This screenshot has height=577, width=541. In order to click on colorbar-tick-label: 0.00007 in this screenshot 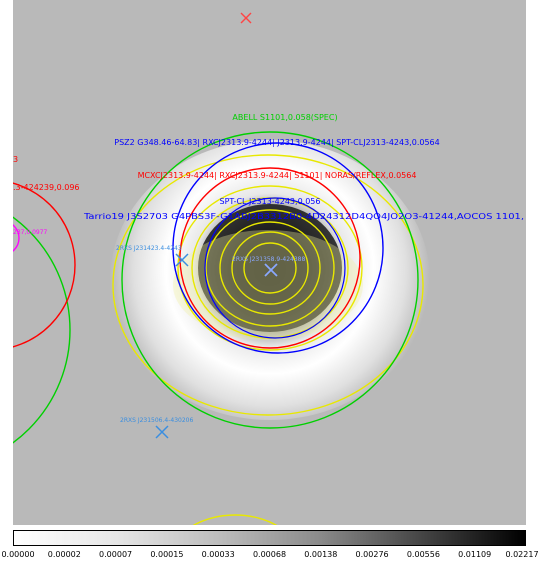, I will do `click(116, 554)`.